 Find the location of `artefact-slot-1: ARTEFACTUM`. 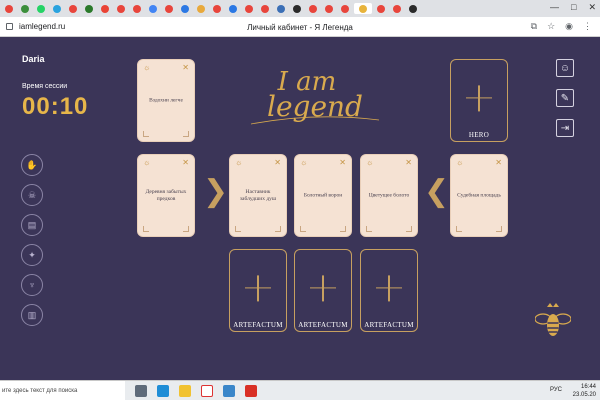

artefact-slot-1: ARTEFACTUM is located at coordinates (258, 290).